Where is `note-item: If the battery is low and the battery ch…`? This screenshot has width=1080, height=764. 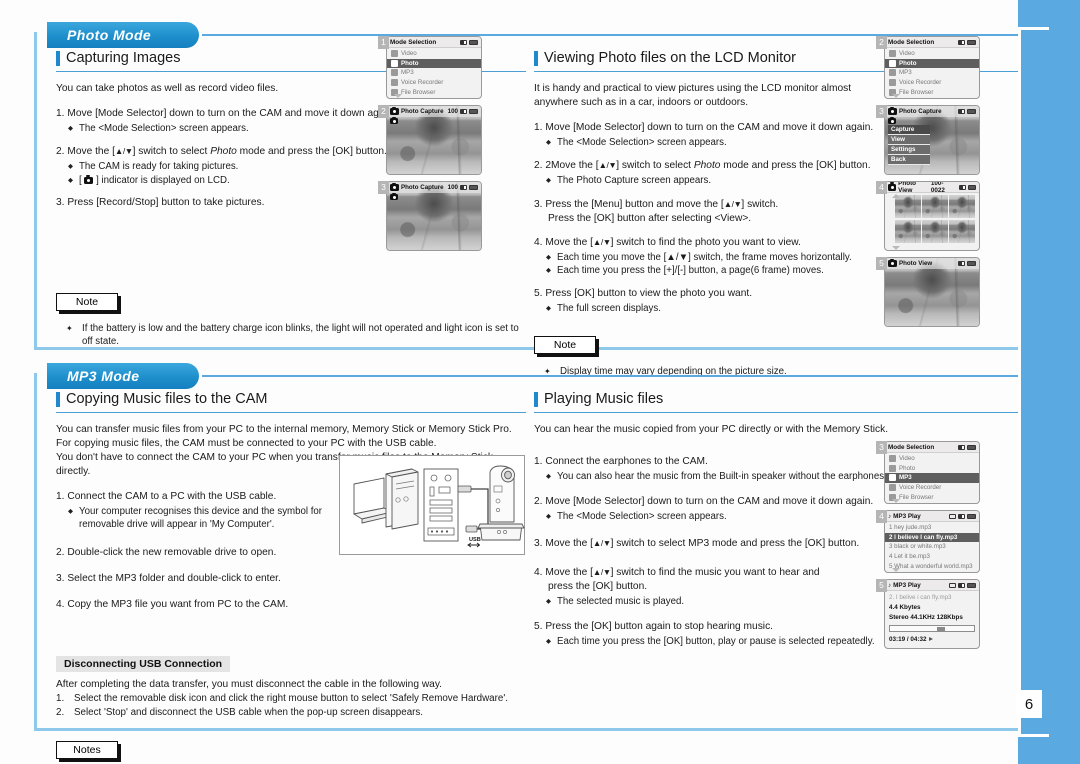 note-item: If the battery is low and the battery ch… is located at coordinates (293, 335).